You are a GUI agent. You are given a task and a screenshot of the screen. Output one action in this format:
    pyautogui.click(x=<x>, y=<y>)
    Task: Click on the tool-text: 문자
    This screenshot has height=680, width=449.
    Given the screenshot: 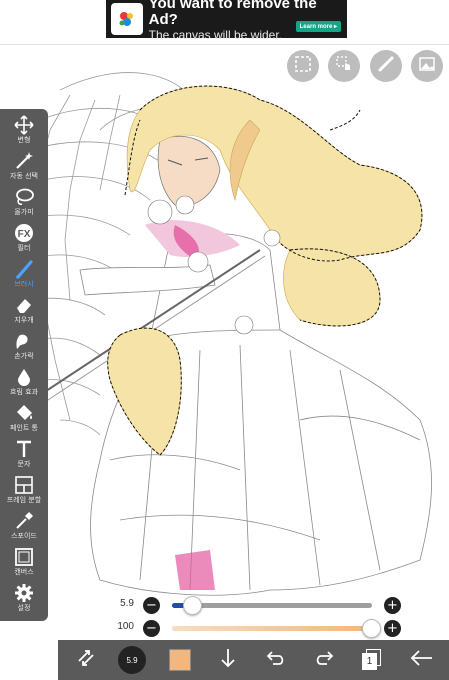 What is the action you would take?
    pyautogui.click(x=24, y=454)
    